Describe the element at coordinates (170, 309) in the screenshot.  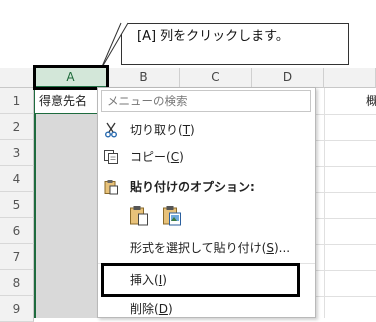
I see `delete-label-tail: )` at that location.